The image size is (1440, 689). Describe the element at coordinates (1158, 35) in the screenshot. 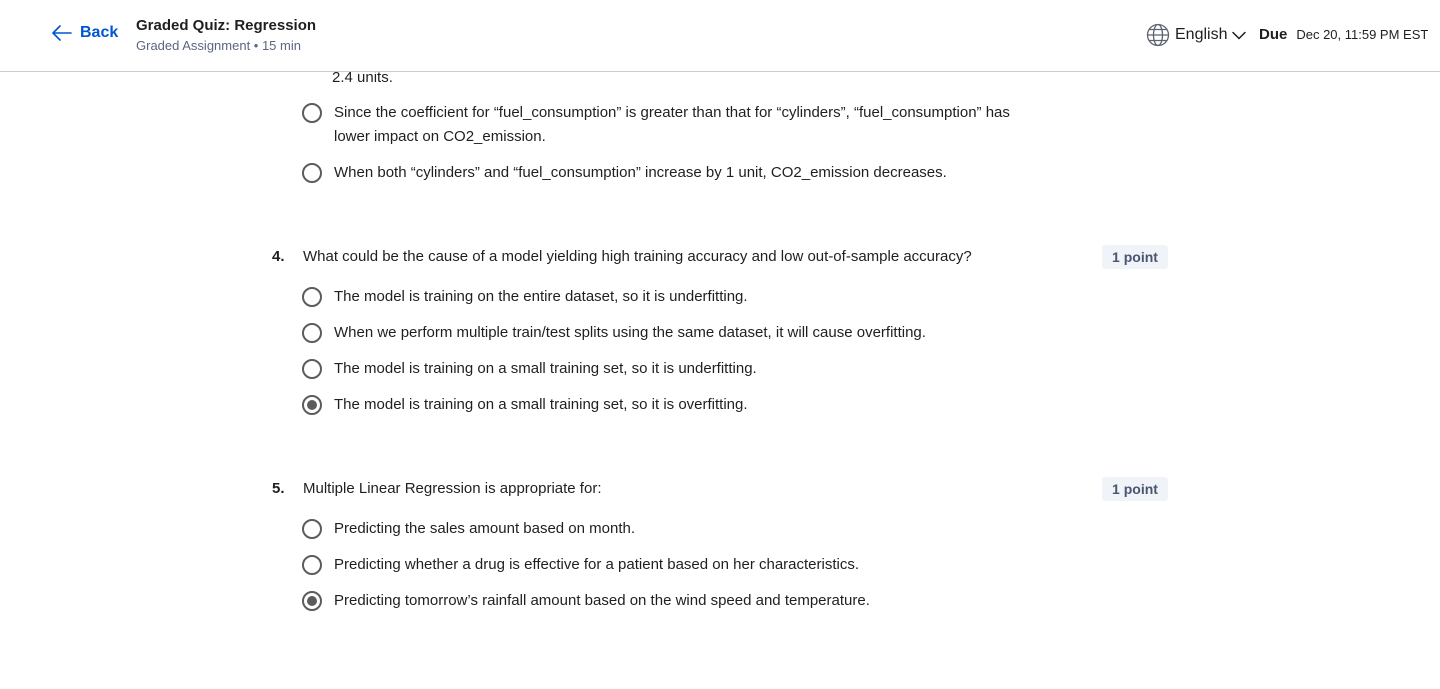

I see `globe-icon` at that location.